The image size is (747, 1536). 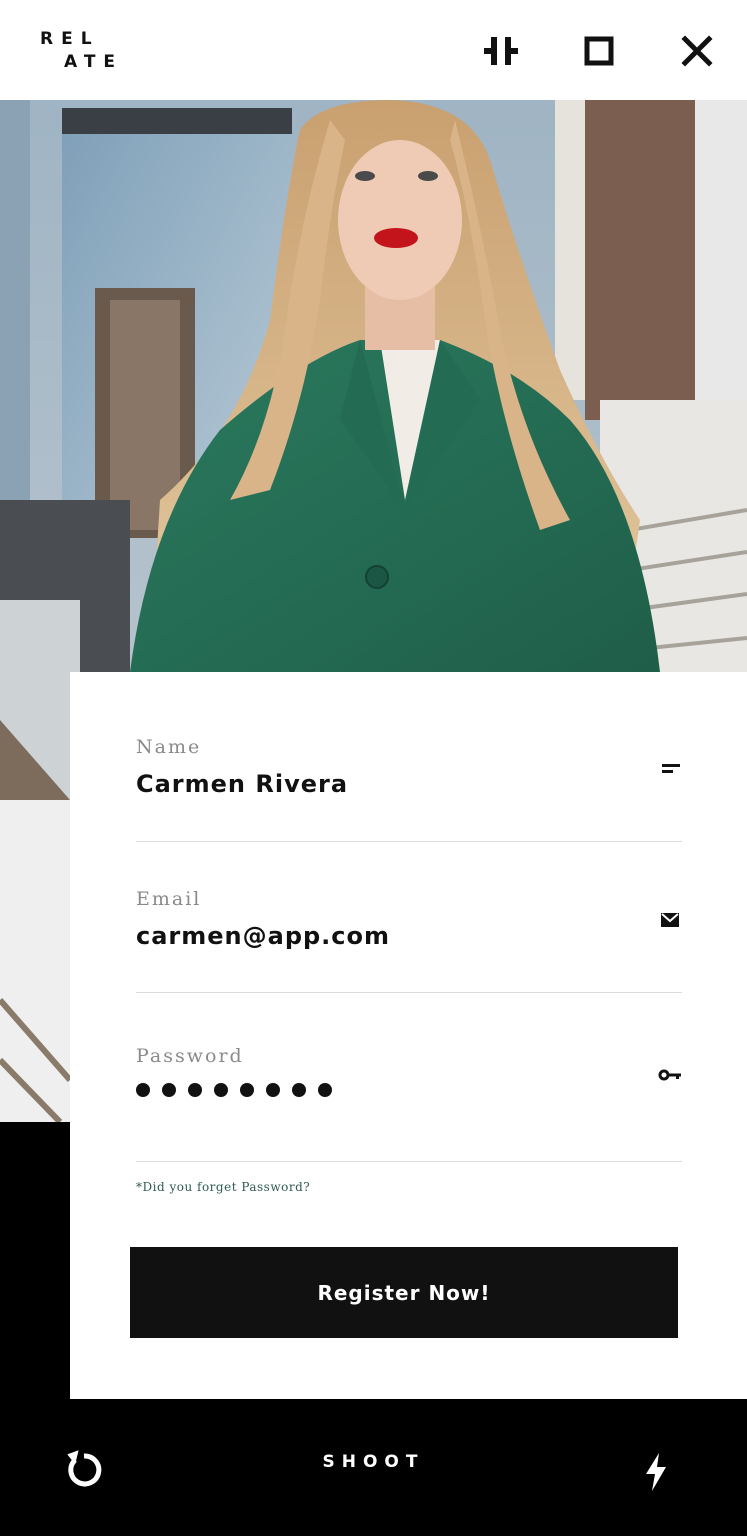 What do you see at coordinates (409, 1090) in the screenshot?
I see `password-value` at bounding box center [409, 1090].